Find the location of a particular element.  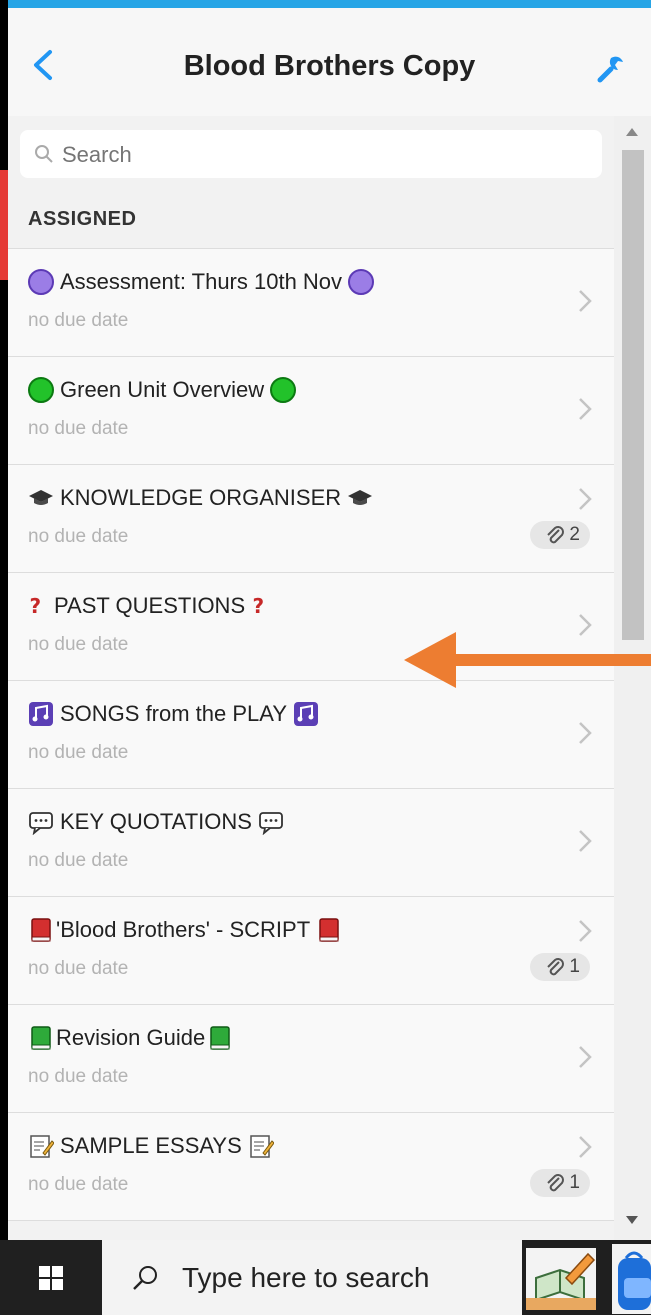

item-title-row: SONGS from the PLAY is located at coordinates (173, 714).